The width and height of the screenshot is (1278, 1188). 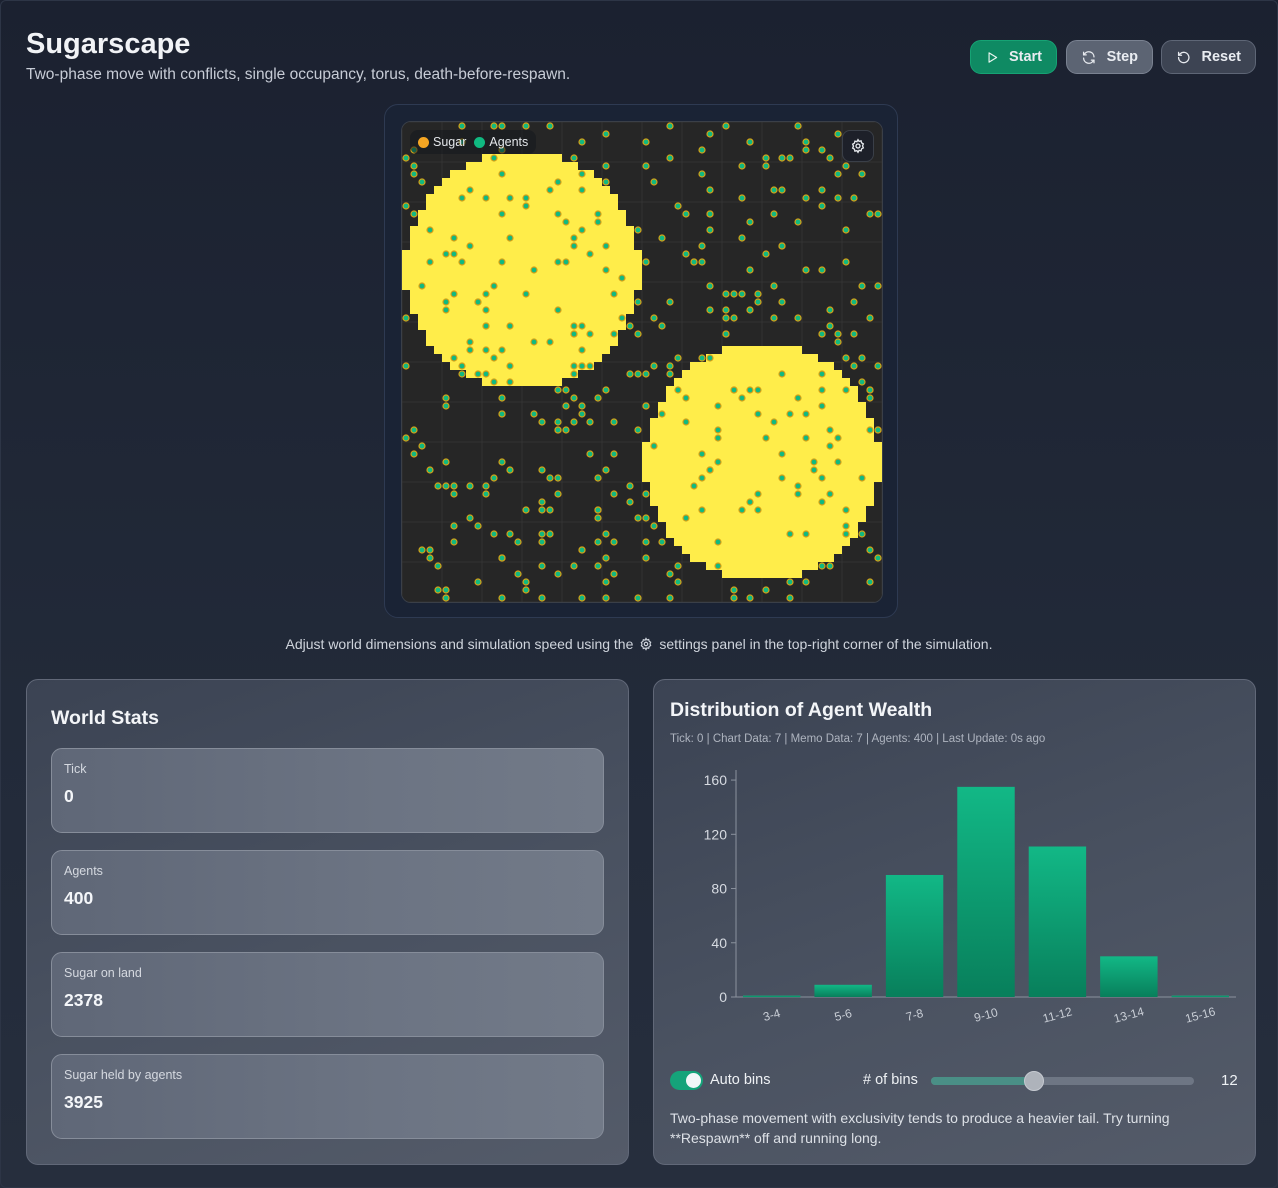 What do you see at coordinates (858, 146) in the screenshot?
I see `settings-button` at bounding box center [858, 146].